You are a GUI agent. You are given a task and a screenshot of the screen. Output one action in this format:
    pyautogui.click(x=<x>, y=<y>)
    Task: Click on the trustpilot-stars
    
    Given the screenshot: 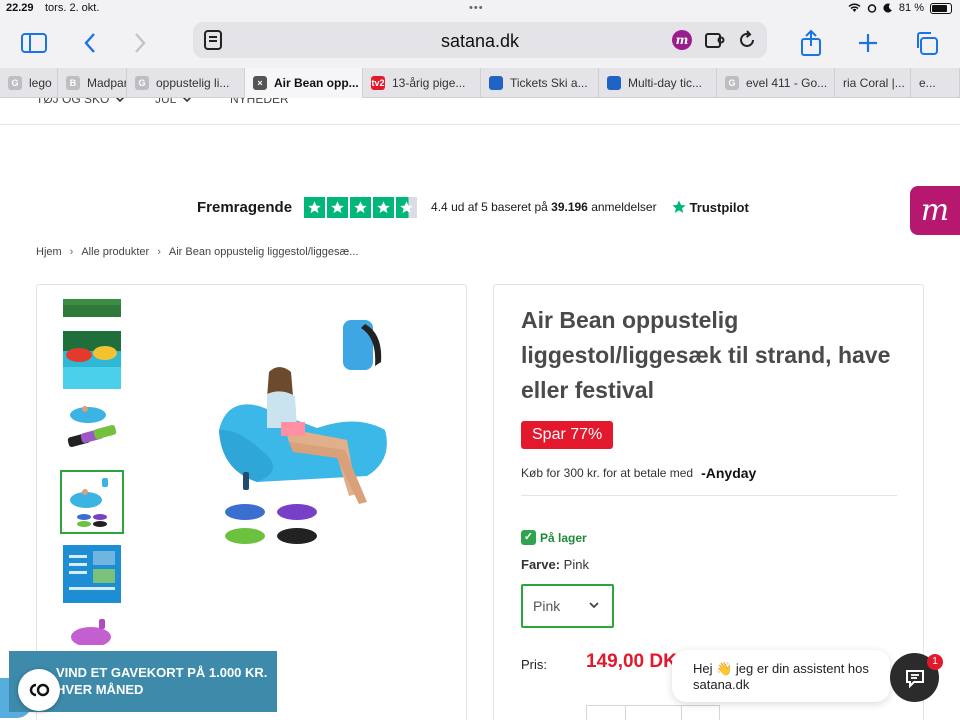 What is the action you would take?
    pyautogui.click(x=361, y=207)
    